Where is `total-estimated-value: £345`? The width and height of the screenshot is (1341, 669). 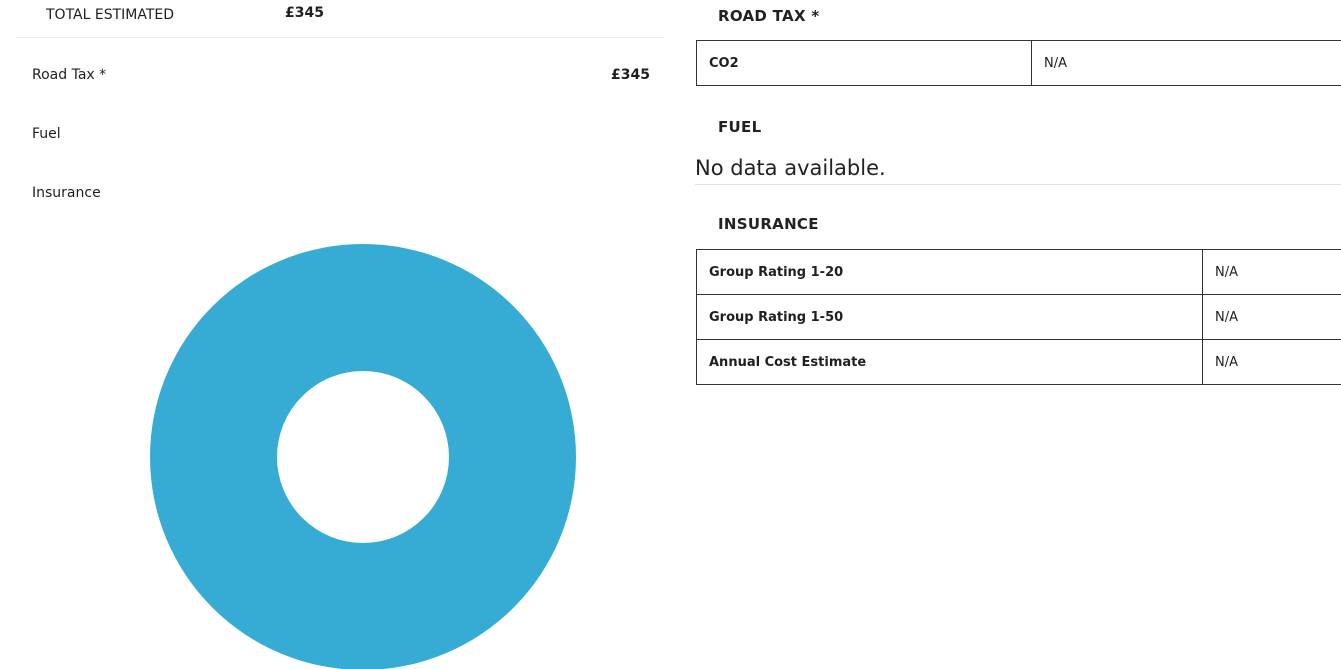
total-estimated-value: £345 is located at coordinates (304, 13).